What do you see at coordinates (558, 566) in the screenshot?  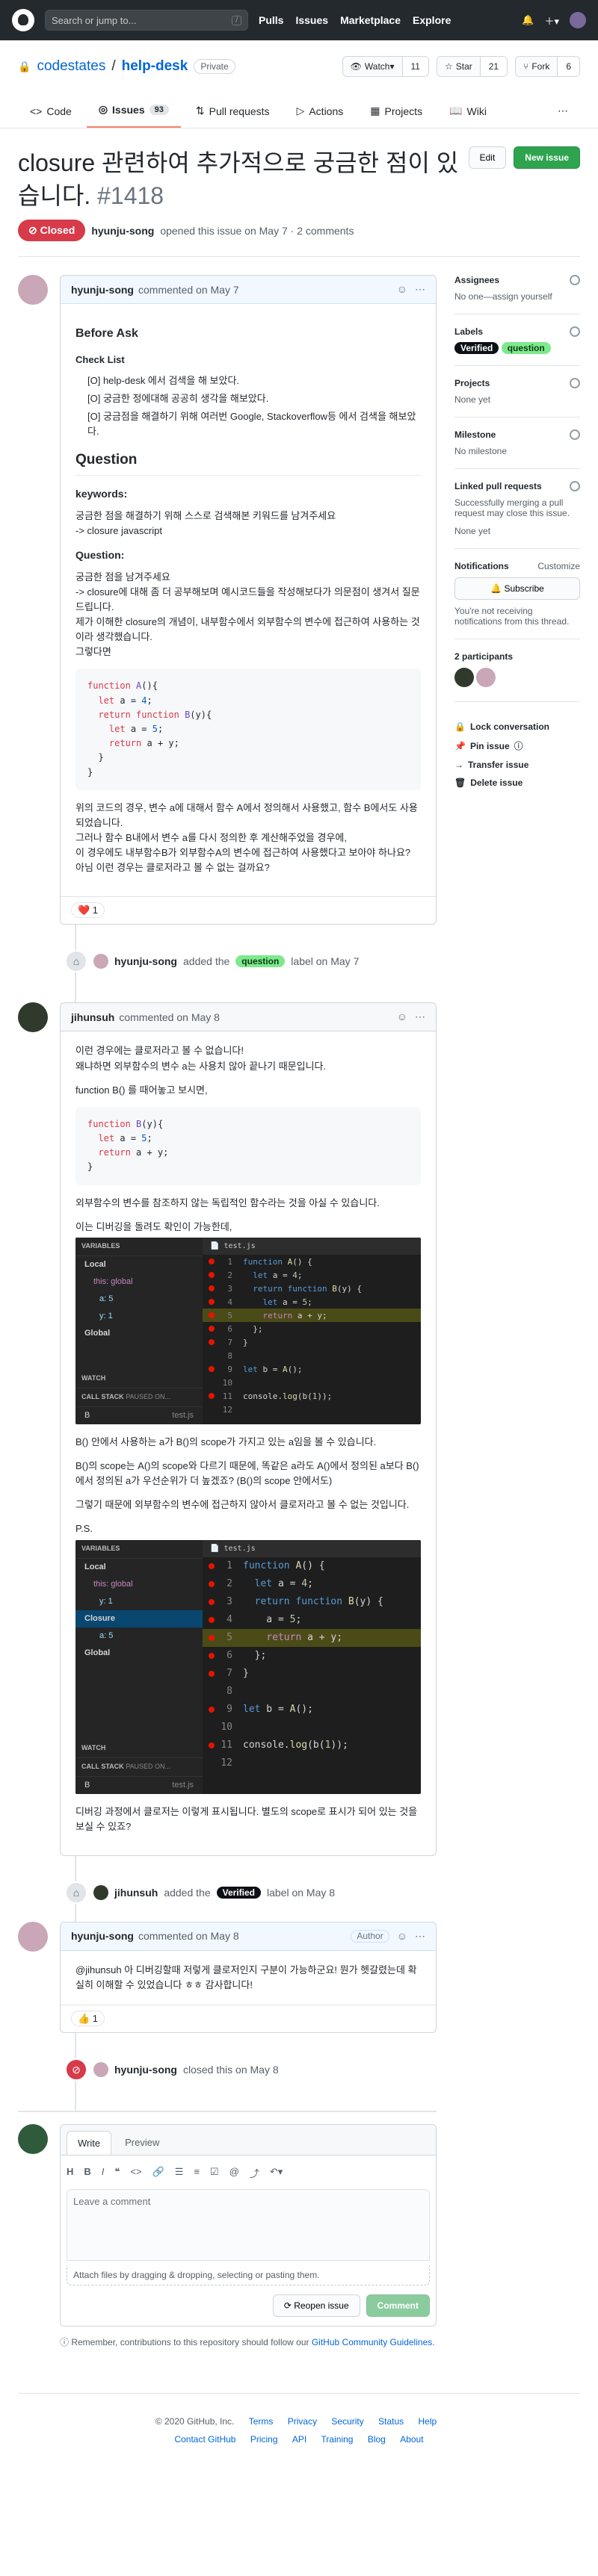 I see `customize-link: Customize` at bounding box center [558, 566].